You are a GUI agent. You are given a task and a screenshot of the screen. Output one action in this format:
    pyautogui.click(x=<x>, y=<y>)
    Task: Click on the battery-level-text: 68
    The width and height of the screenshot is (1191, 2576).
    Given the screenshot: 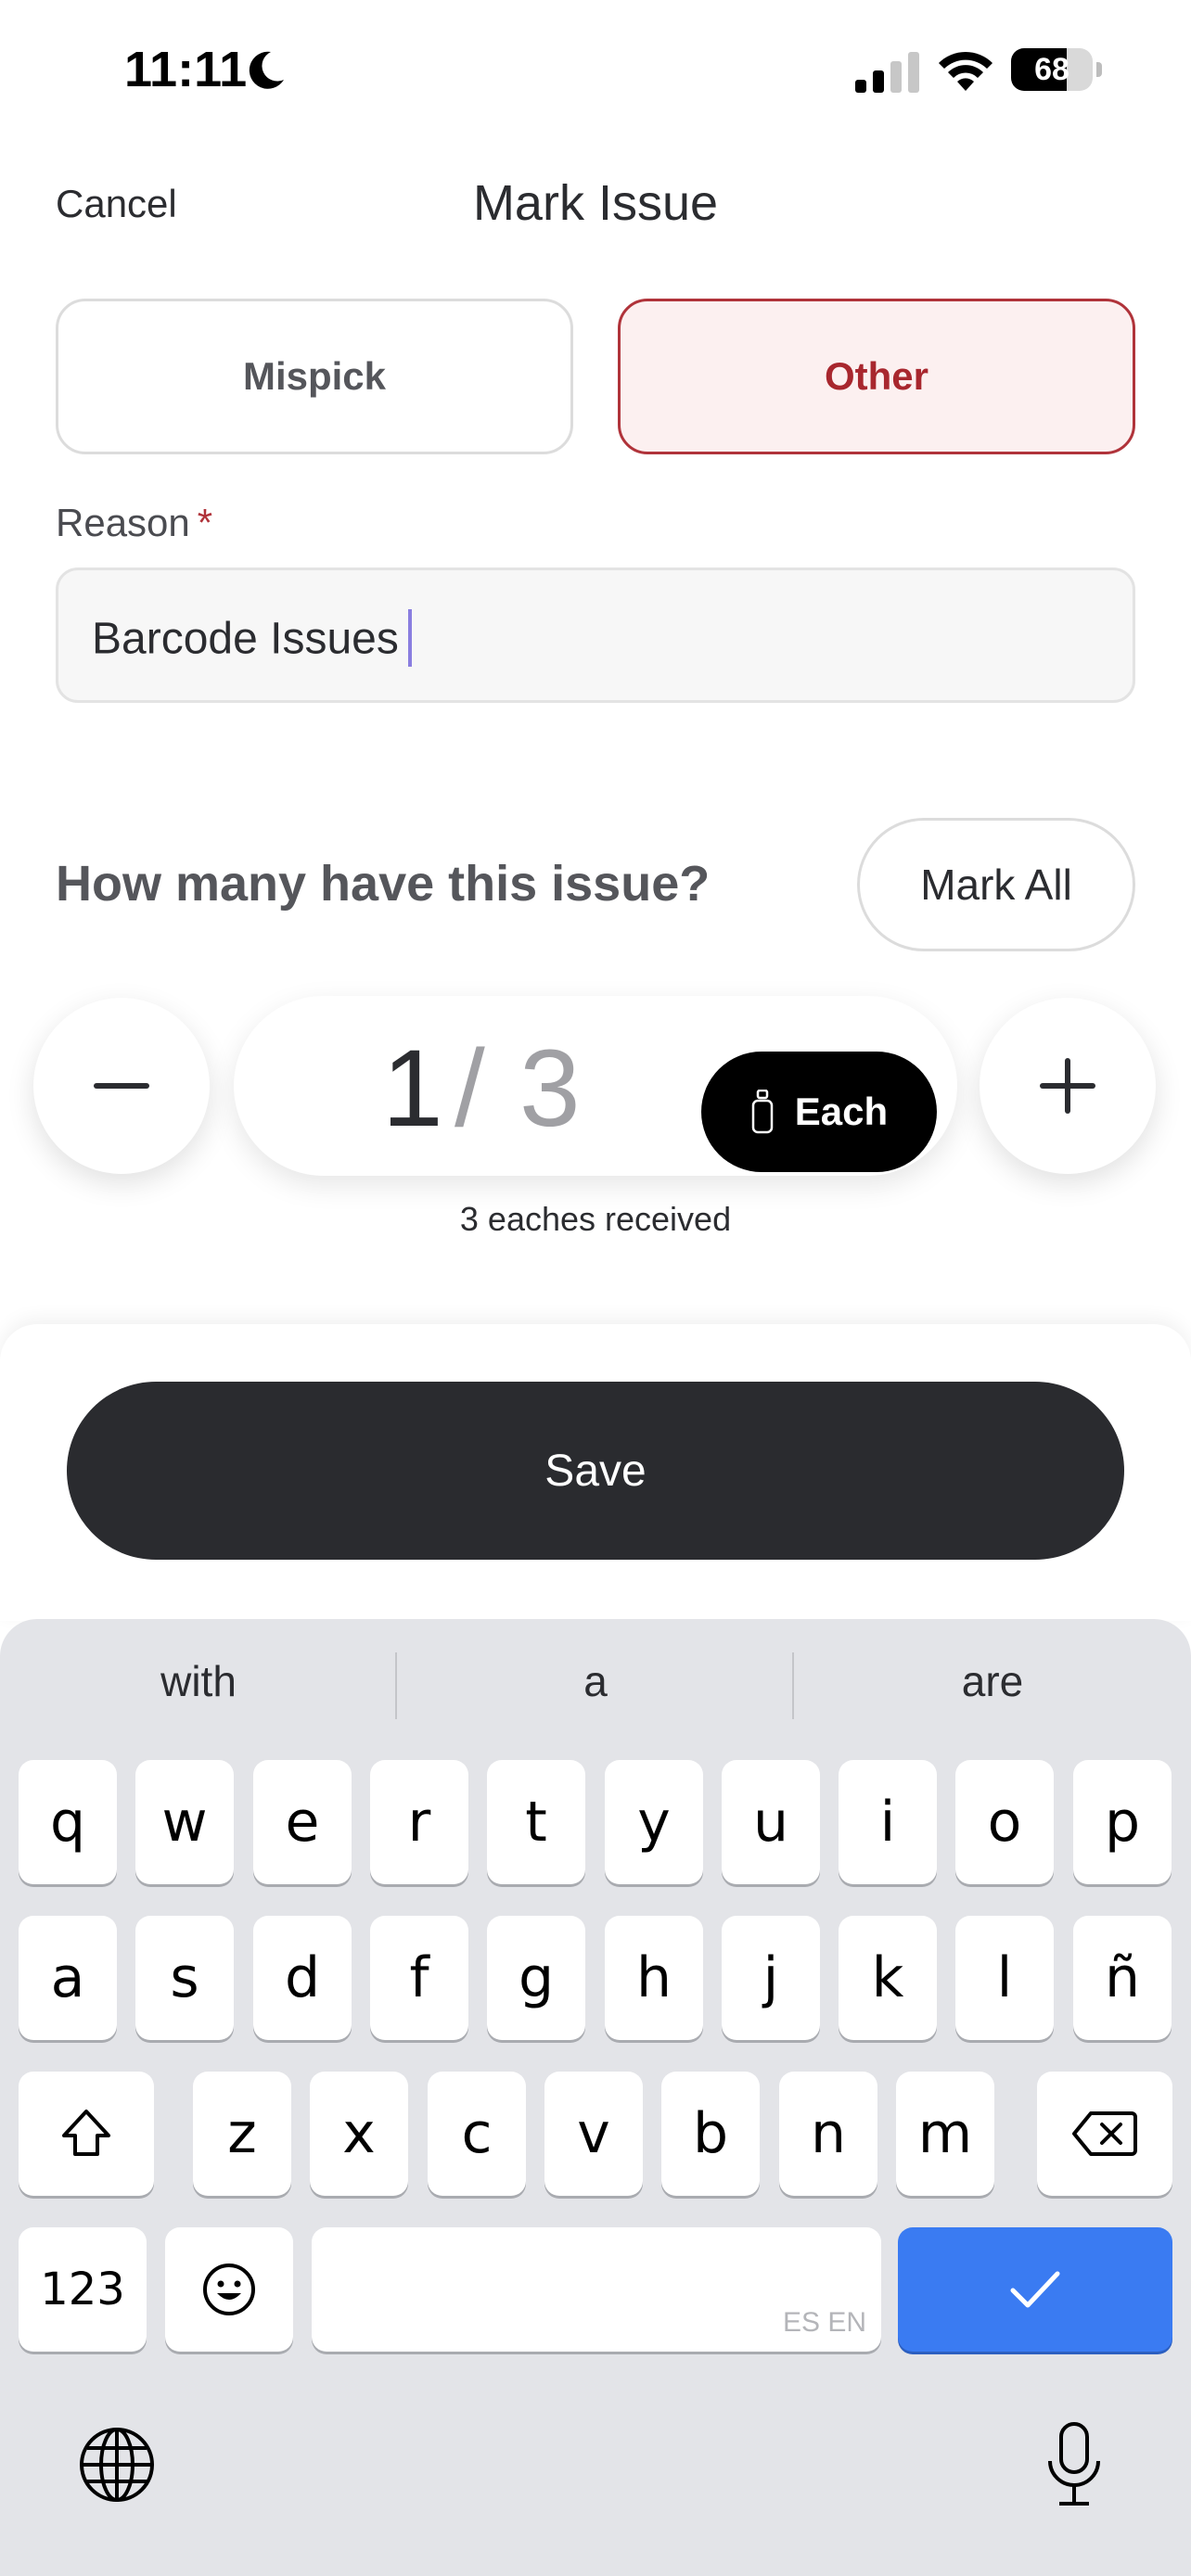 What is the action you would take?
    pyautogui.click(x=1051, y=69)
    